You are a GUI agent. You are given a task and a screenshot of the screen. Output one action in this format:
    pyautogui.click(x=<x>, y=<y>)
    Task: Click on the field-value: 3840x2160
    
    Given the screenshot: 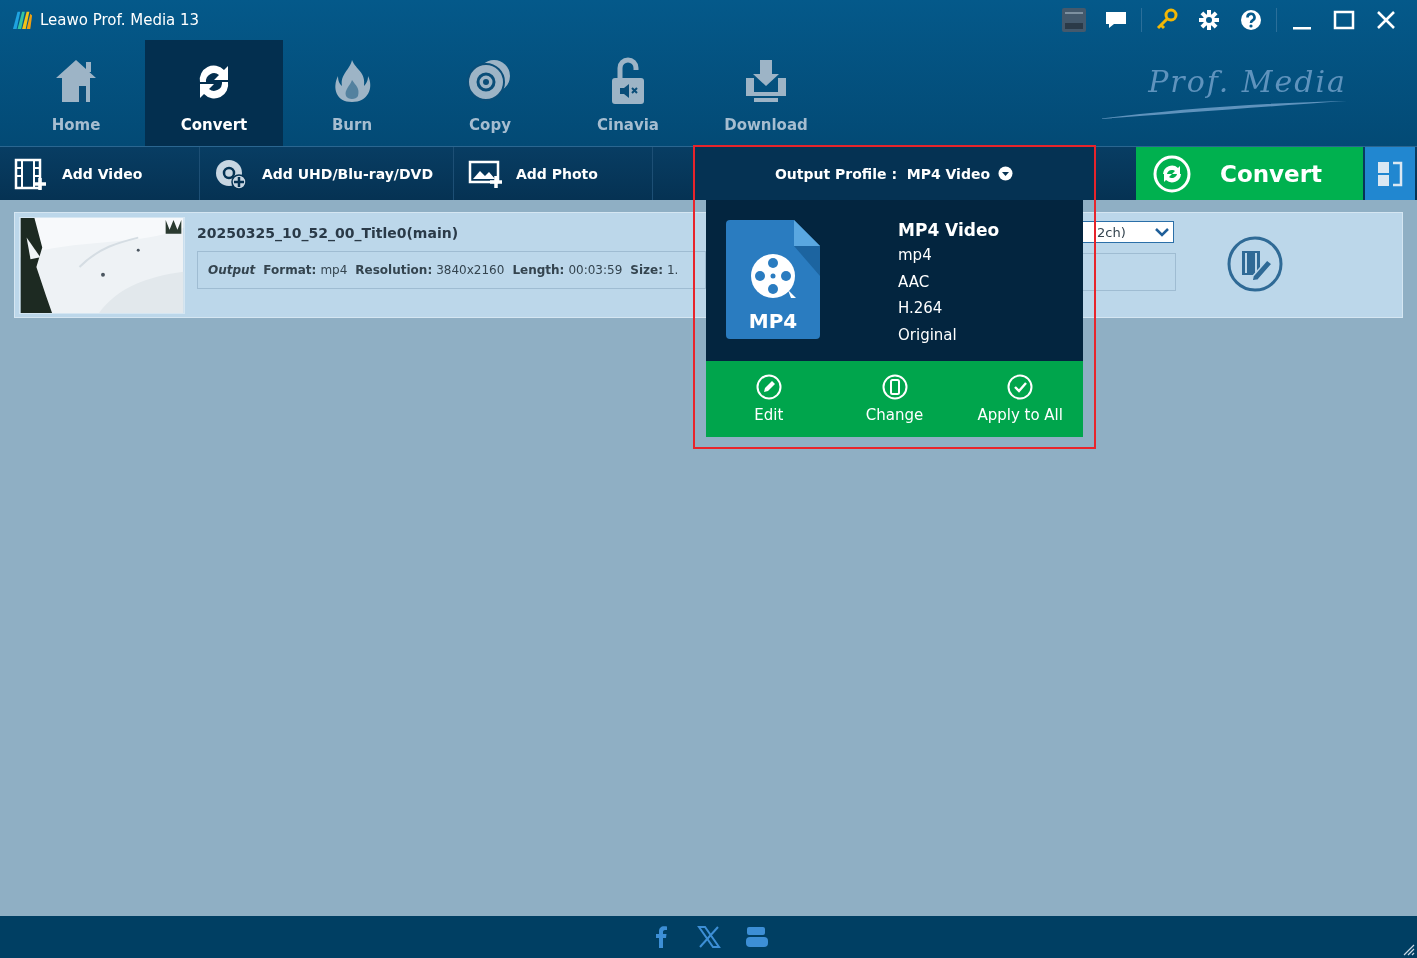 What is the action you would take?
    pyautogui.click(x=470, y=270)
    